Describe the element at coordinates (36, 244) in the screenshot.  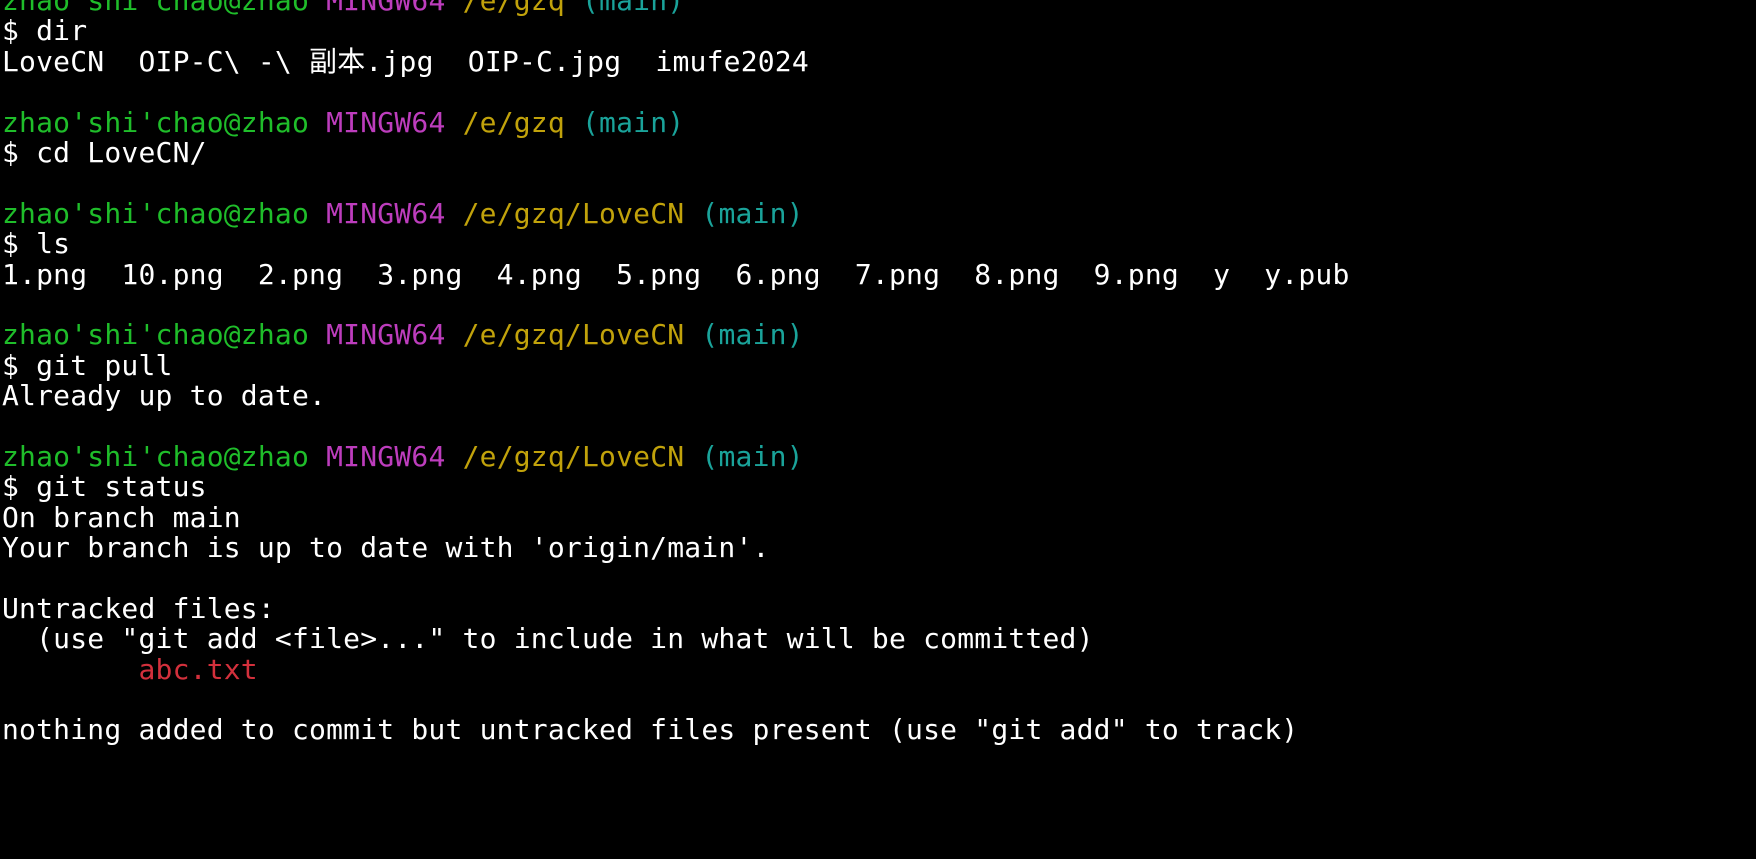
I see `command-line-text: $ ls` at that location.